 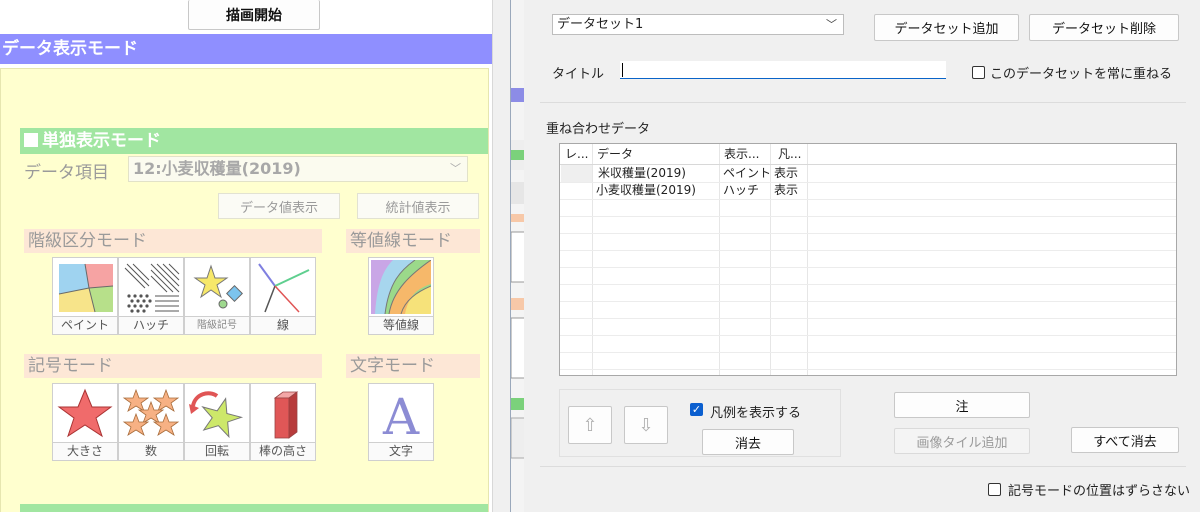 I want to click on table-row-0-display: ペイント, so click(x=745, y=173).